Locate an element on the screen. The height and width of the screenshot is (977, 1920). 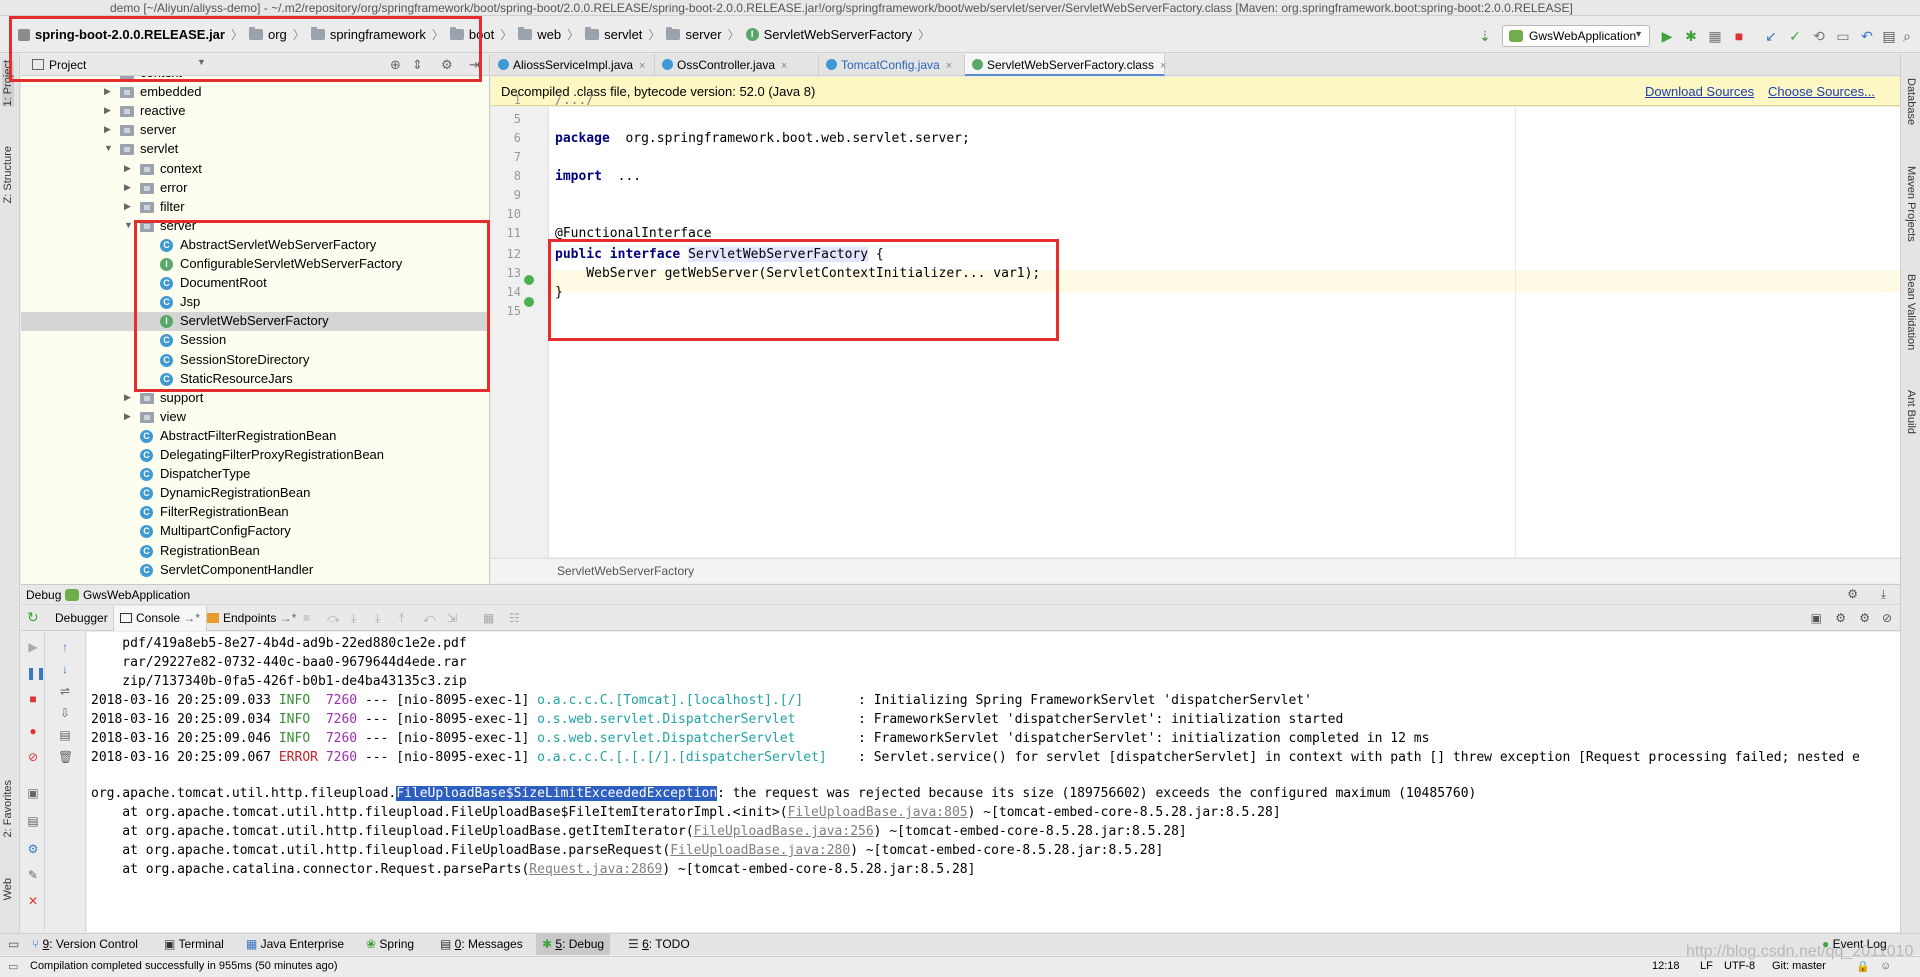
restore-layout-icon: ▤ is located at coordinates (33, 821).